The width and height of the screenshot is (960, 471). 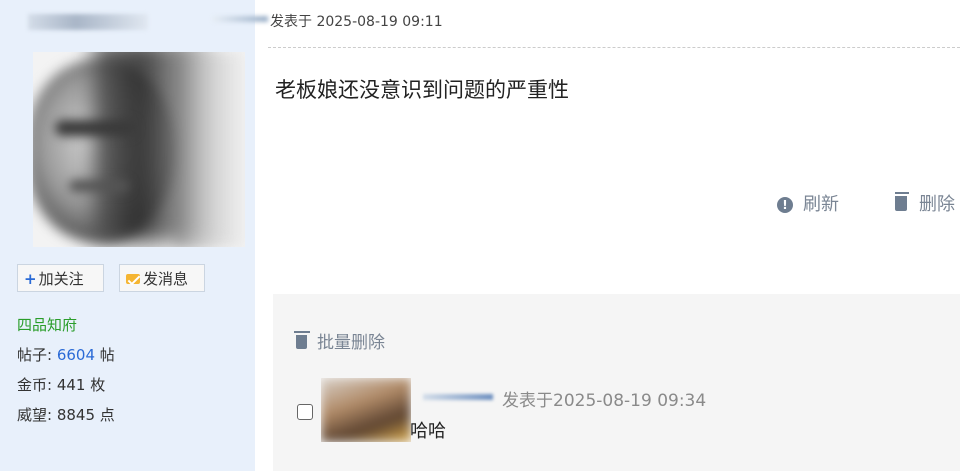 I want to click on posts-count-link: 6604, so click(x=76, y=355).